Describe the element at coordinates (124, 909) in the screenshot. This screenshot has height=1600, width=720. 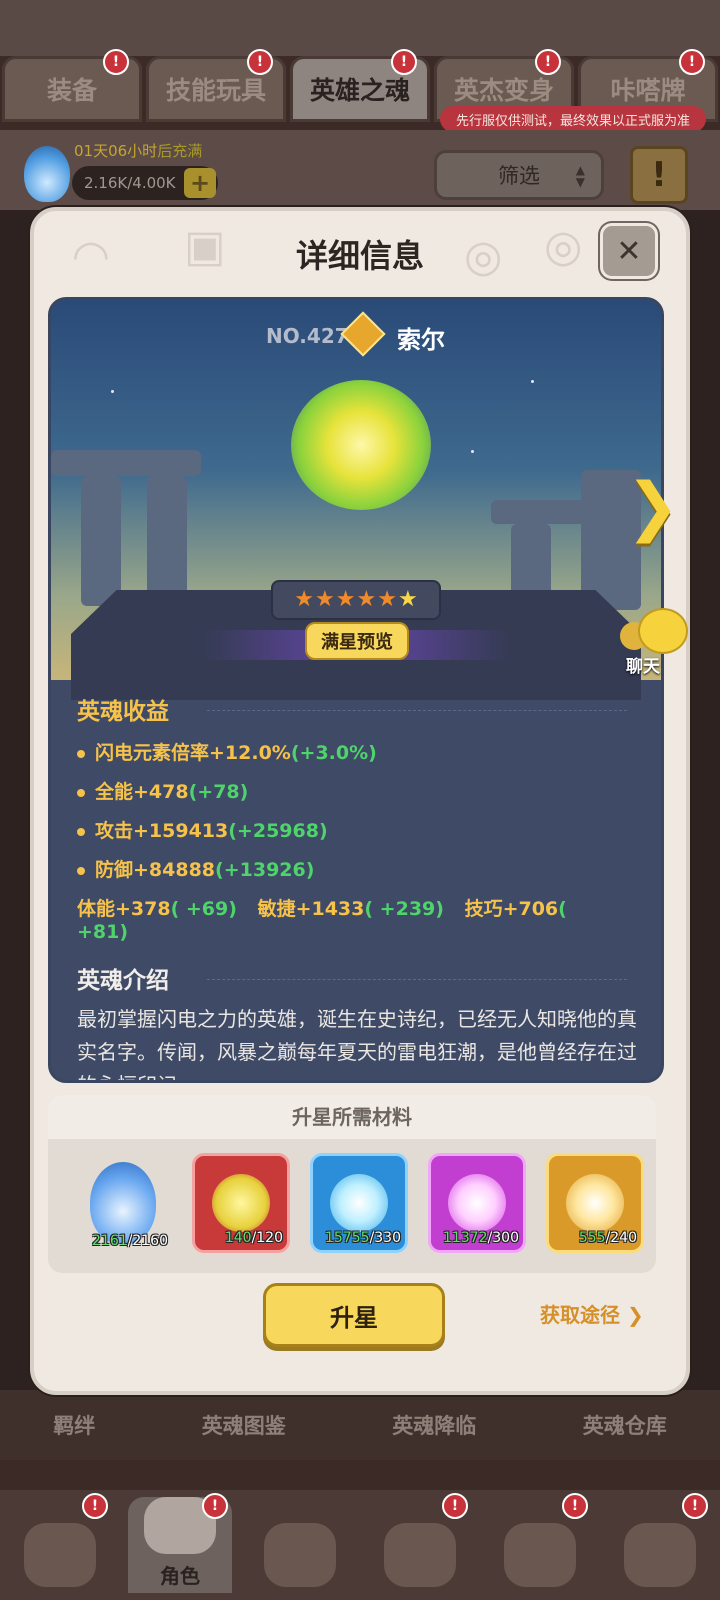
I see `sub-stat-label: 体能+378` at that location.